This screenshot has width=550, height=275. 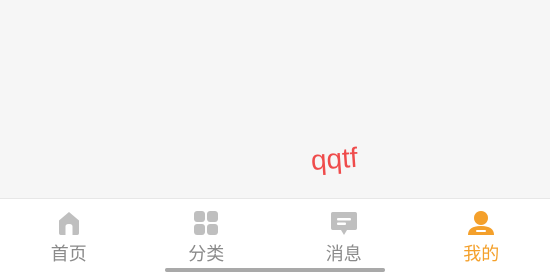 I want to click on tab-category-label: 分类, so click(x=206, y=254).